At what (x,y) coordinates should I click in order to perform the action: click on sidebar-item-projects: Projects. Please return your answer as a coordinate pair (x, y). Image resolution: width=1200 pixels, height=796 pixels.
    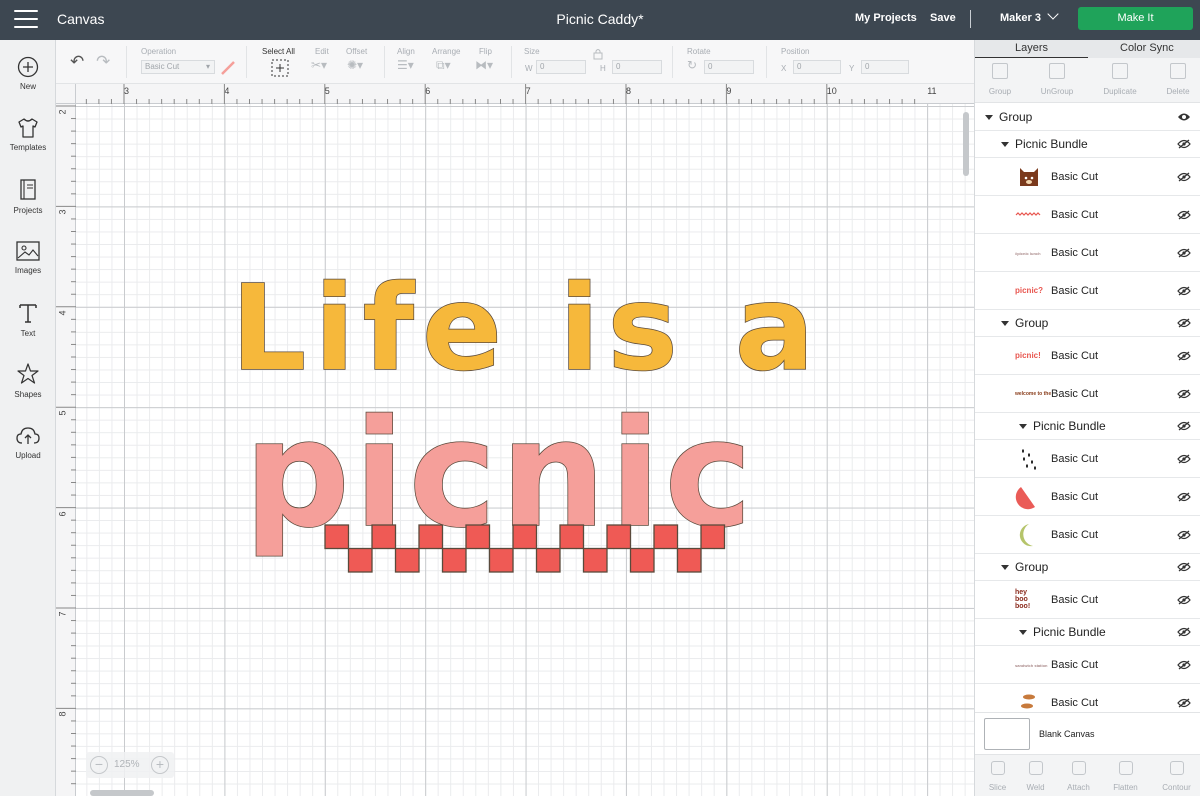
    Looking at the image, I should click on (28, 196).